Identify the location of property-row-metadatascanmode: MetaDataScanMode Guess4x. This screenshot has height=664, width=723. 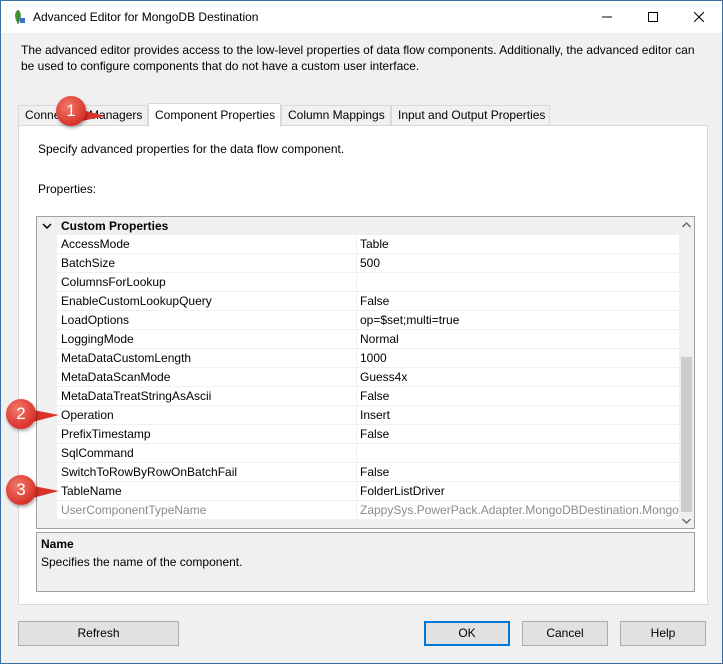
(358, 377).